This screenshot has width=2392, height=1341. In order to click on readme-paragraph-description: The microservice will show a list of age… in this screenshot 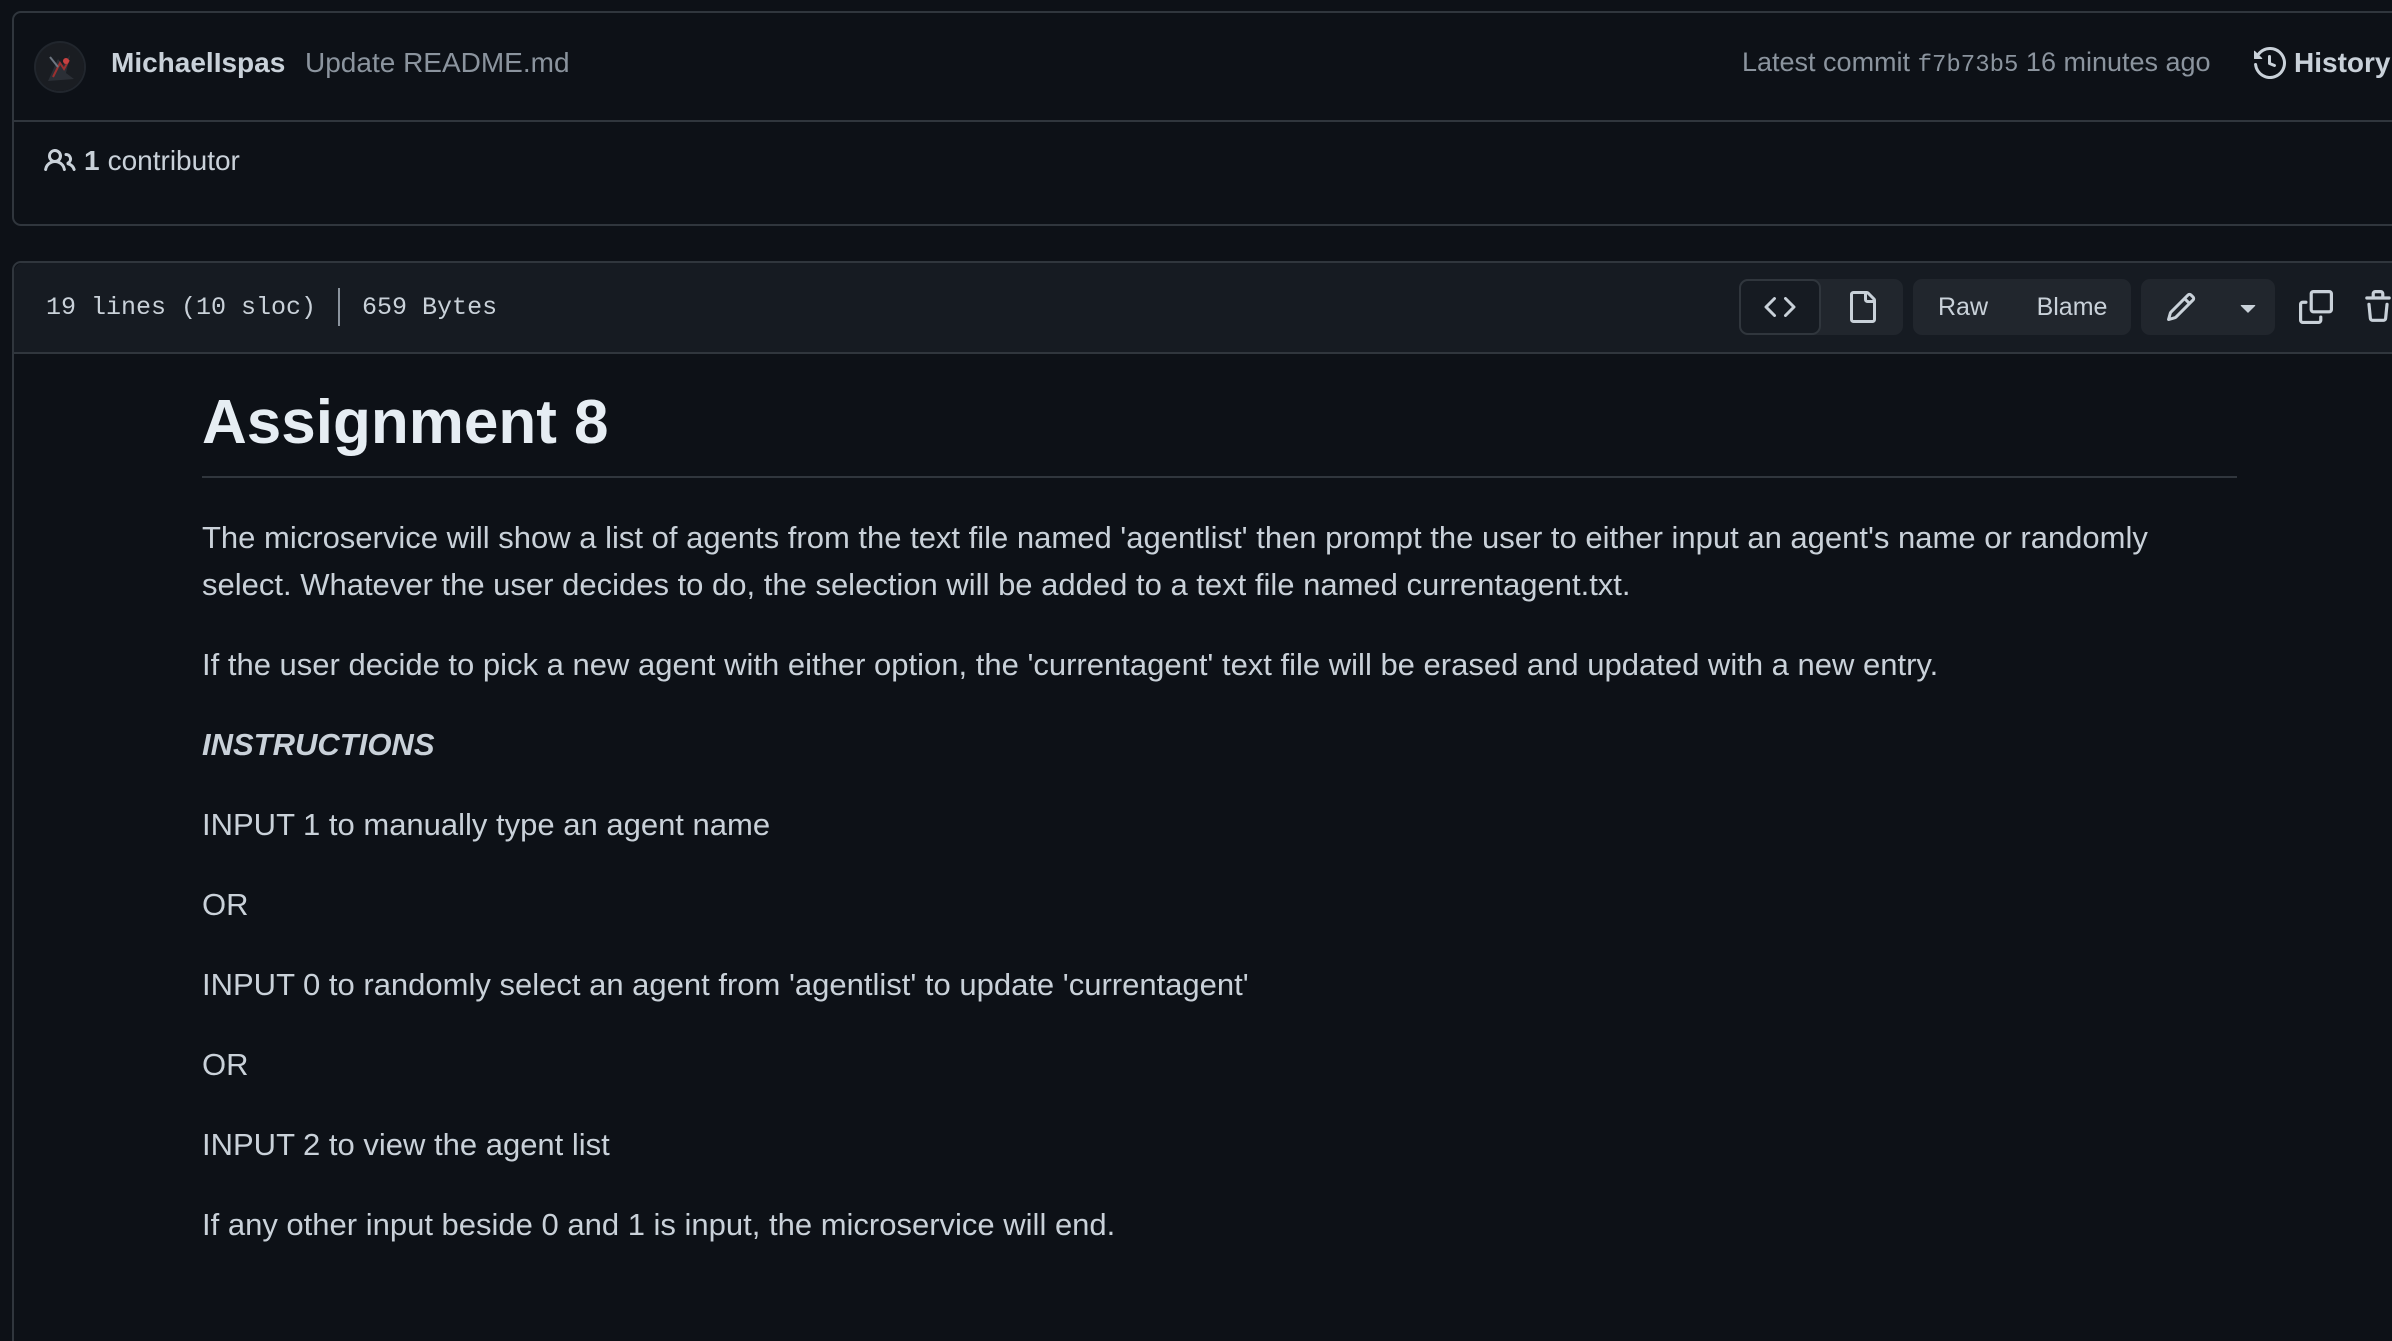, I will do `click(1175, 560)`.